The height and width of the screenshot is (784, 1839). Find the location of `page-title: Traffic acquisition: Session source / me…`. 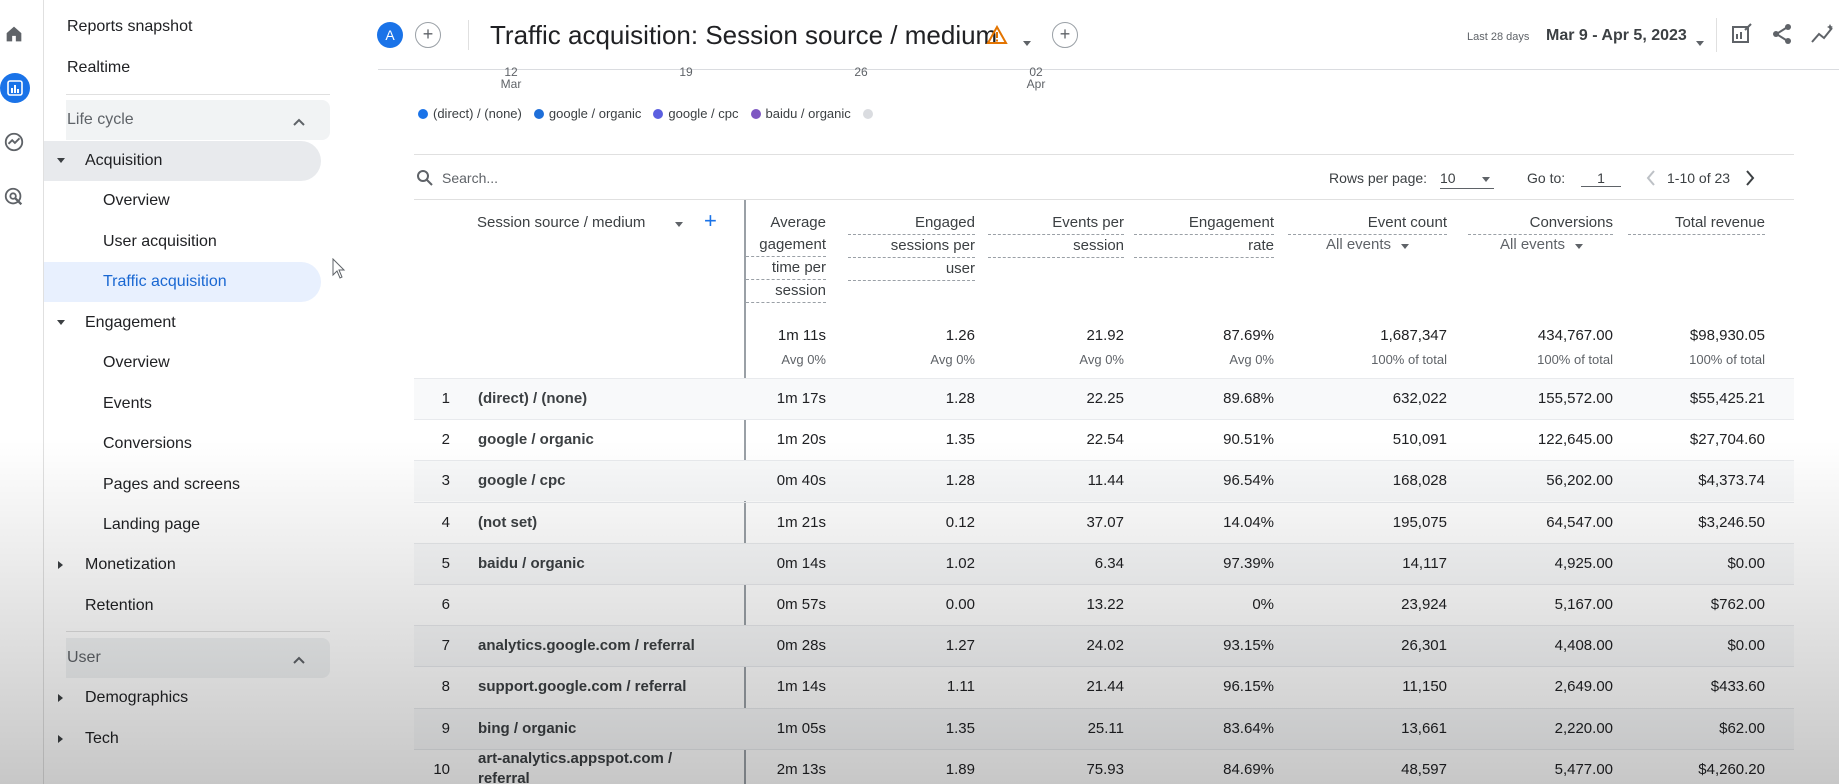

page-title: Traffic acquisition: Session source / me… is located at coordinates (744, 35).